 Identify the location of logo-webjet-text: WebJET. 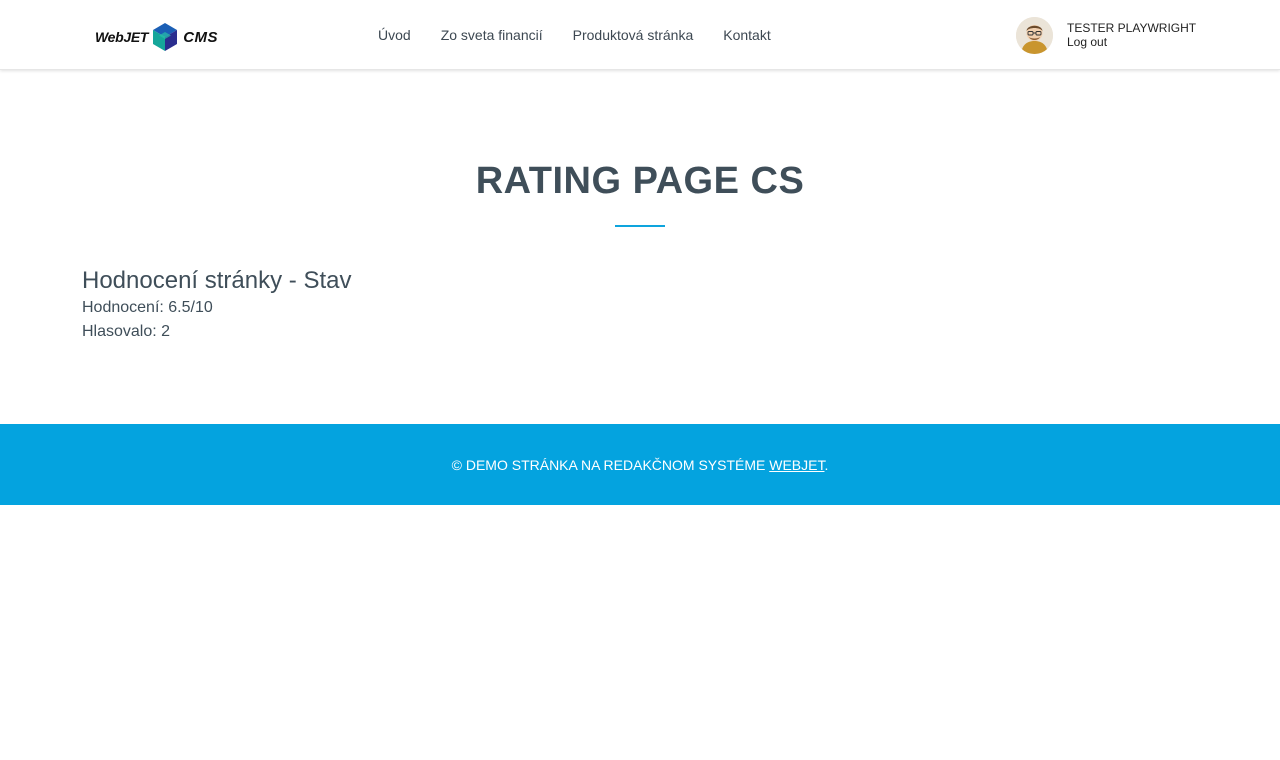
(122, 37).